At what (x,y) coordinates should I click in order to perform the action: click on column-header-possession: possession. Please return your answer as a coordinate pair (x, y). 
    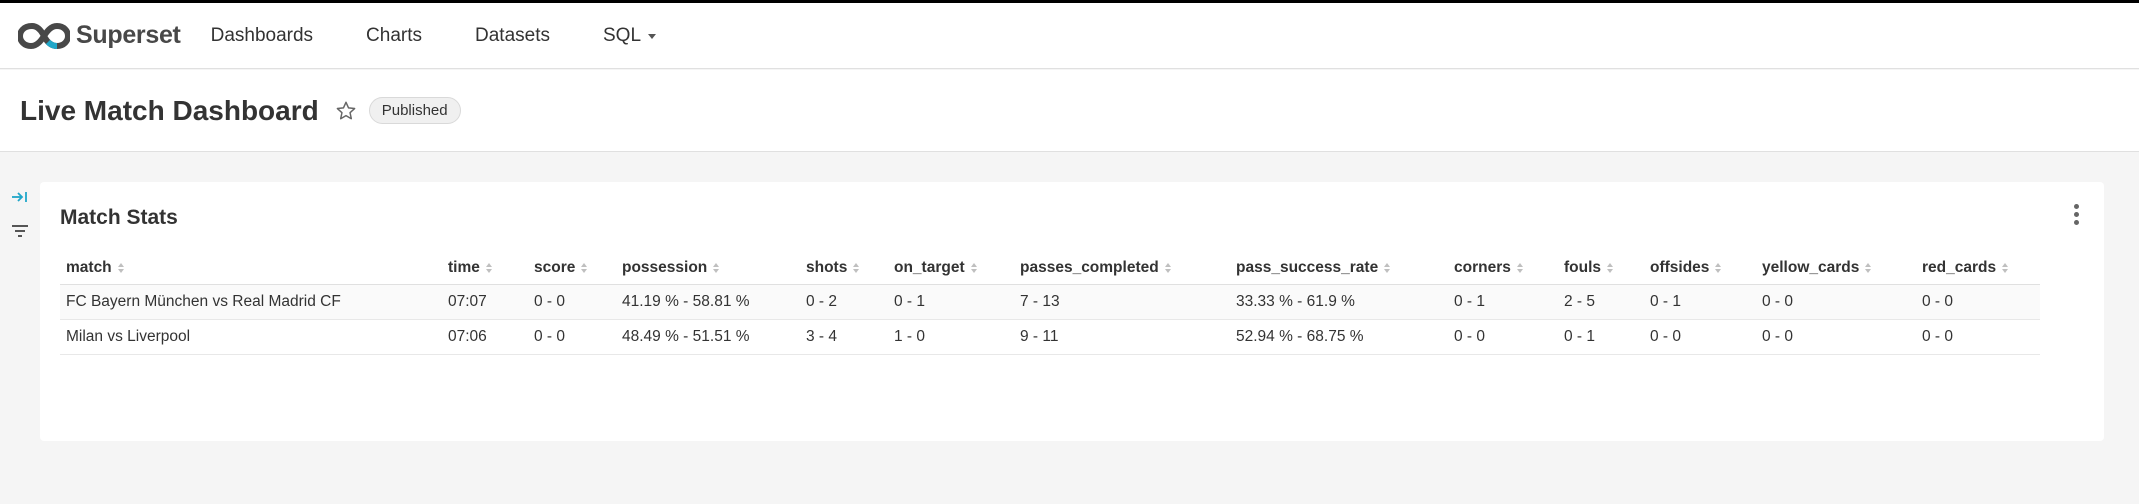
    Looking at the image, I should click on (708, 268).